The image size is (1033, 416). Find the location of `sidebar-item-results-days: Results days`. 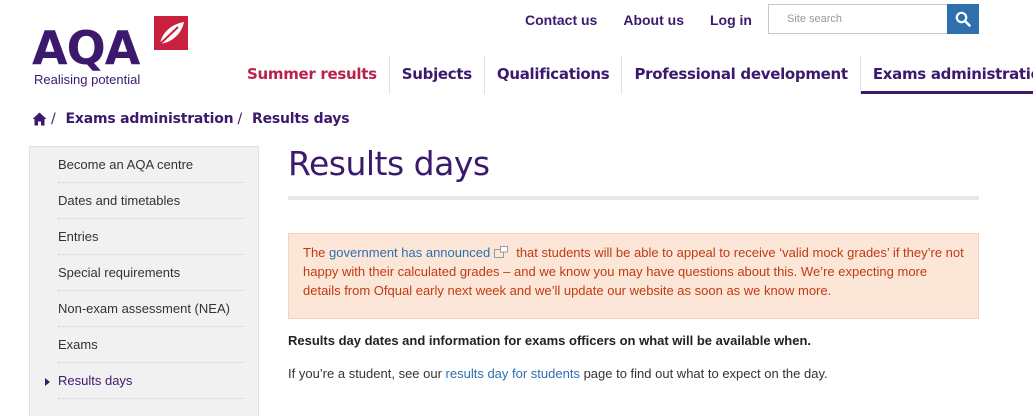

sidebar-item-results-days: Results days is located at coordinates (144, 381).